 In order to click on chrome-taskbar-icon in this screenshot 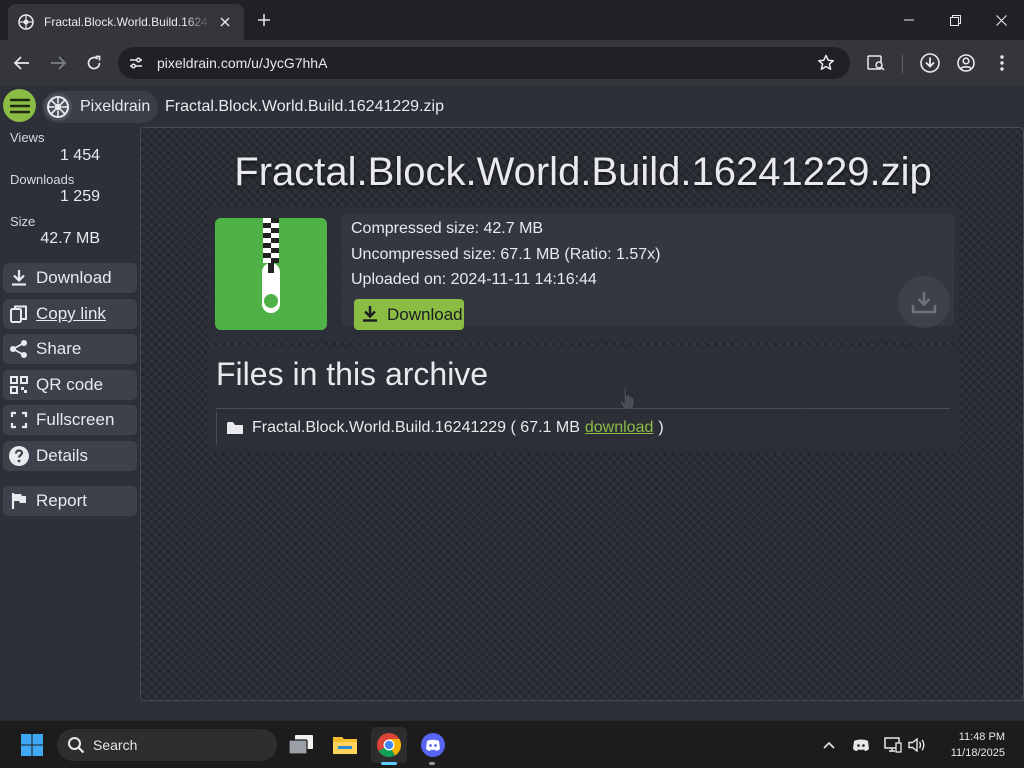, I will do `click(389, 745)`.